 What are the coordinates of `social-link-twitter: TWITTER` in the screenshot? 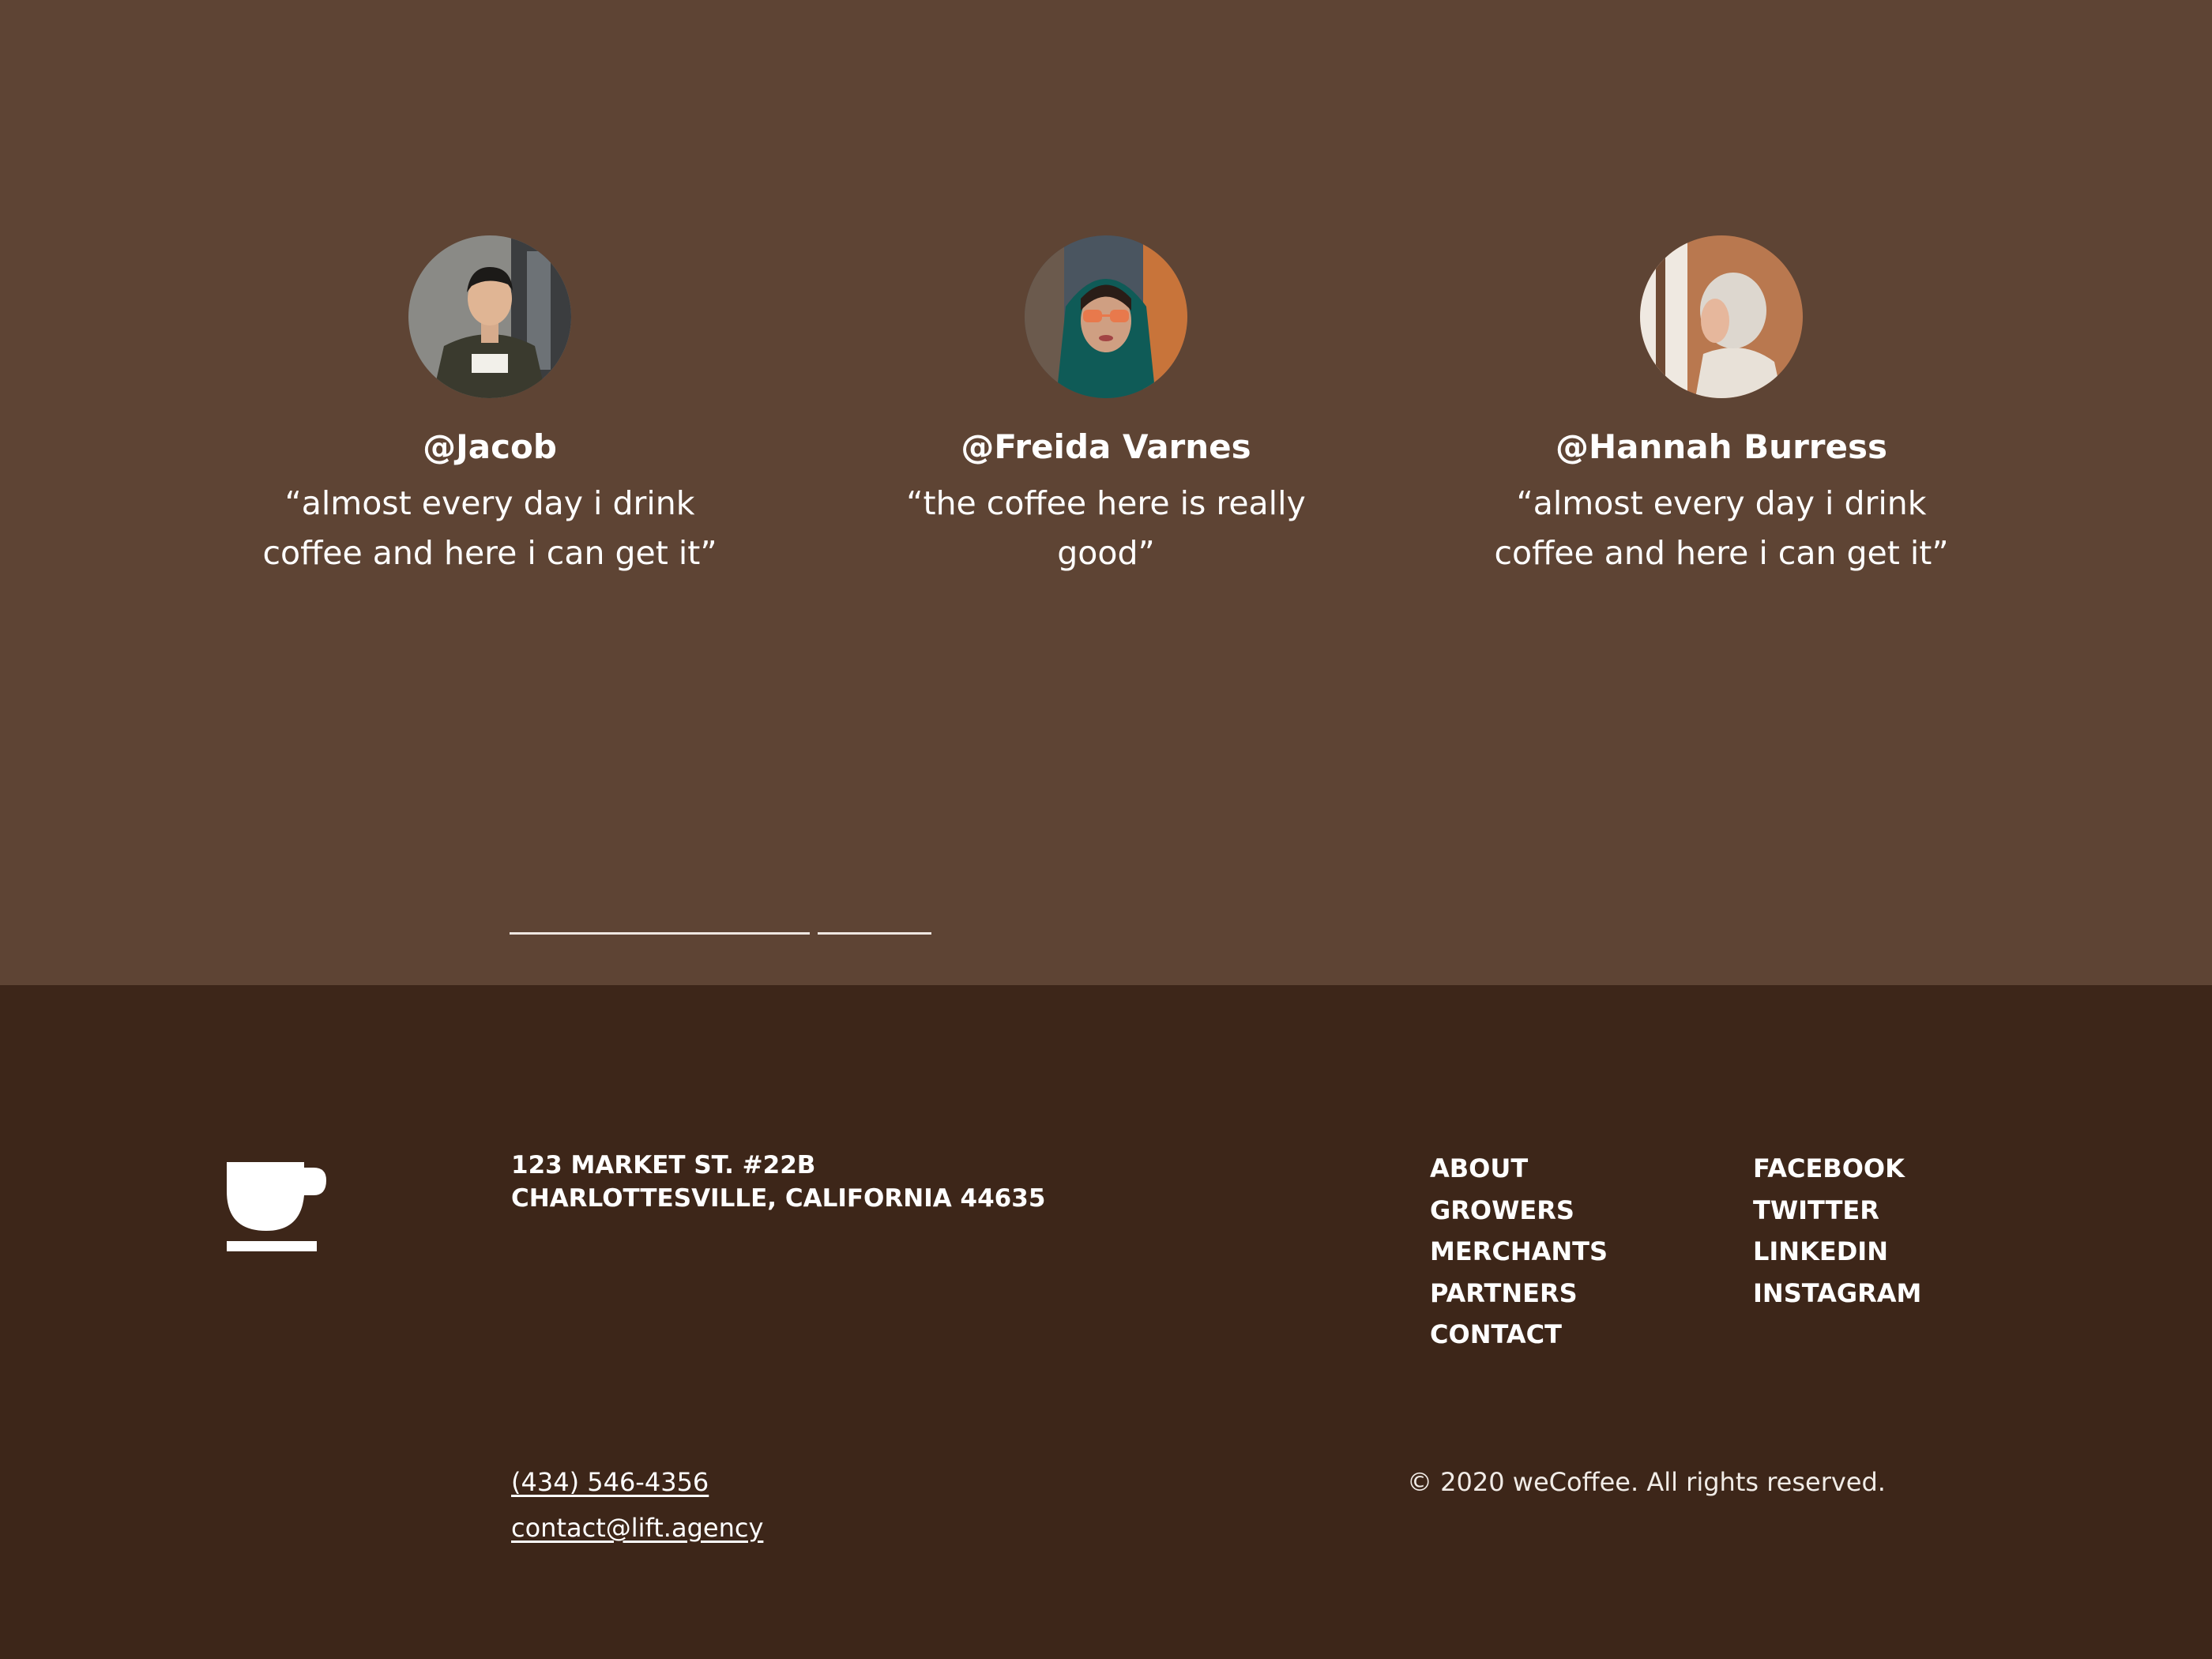 It's located at (1837, 1211).